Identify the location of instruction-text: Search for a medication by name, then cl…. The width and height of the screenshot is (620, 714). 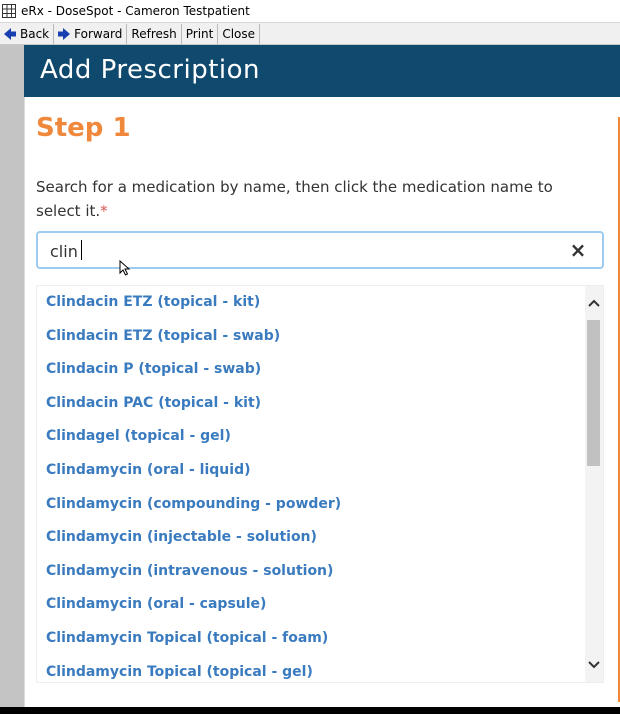
(294, 199).